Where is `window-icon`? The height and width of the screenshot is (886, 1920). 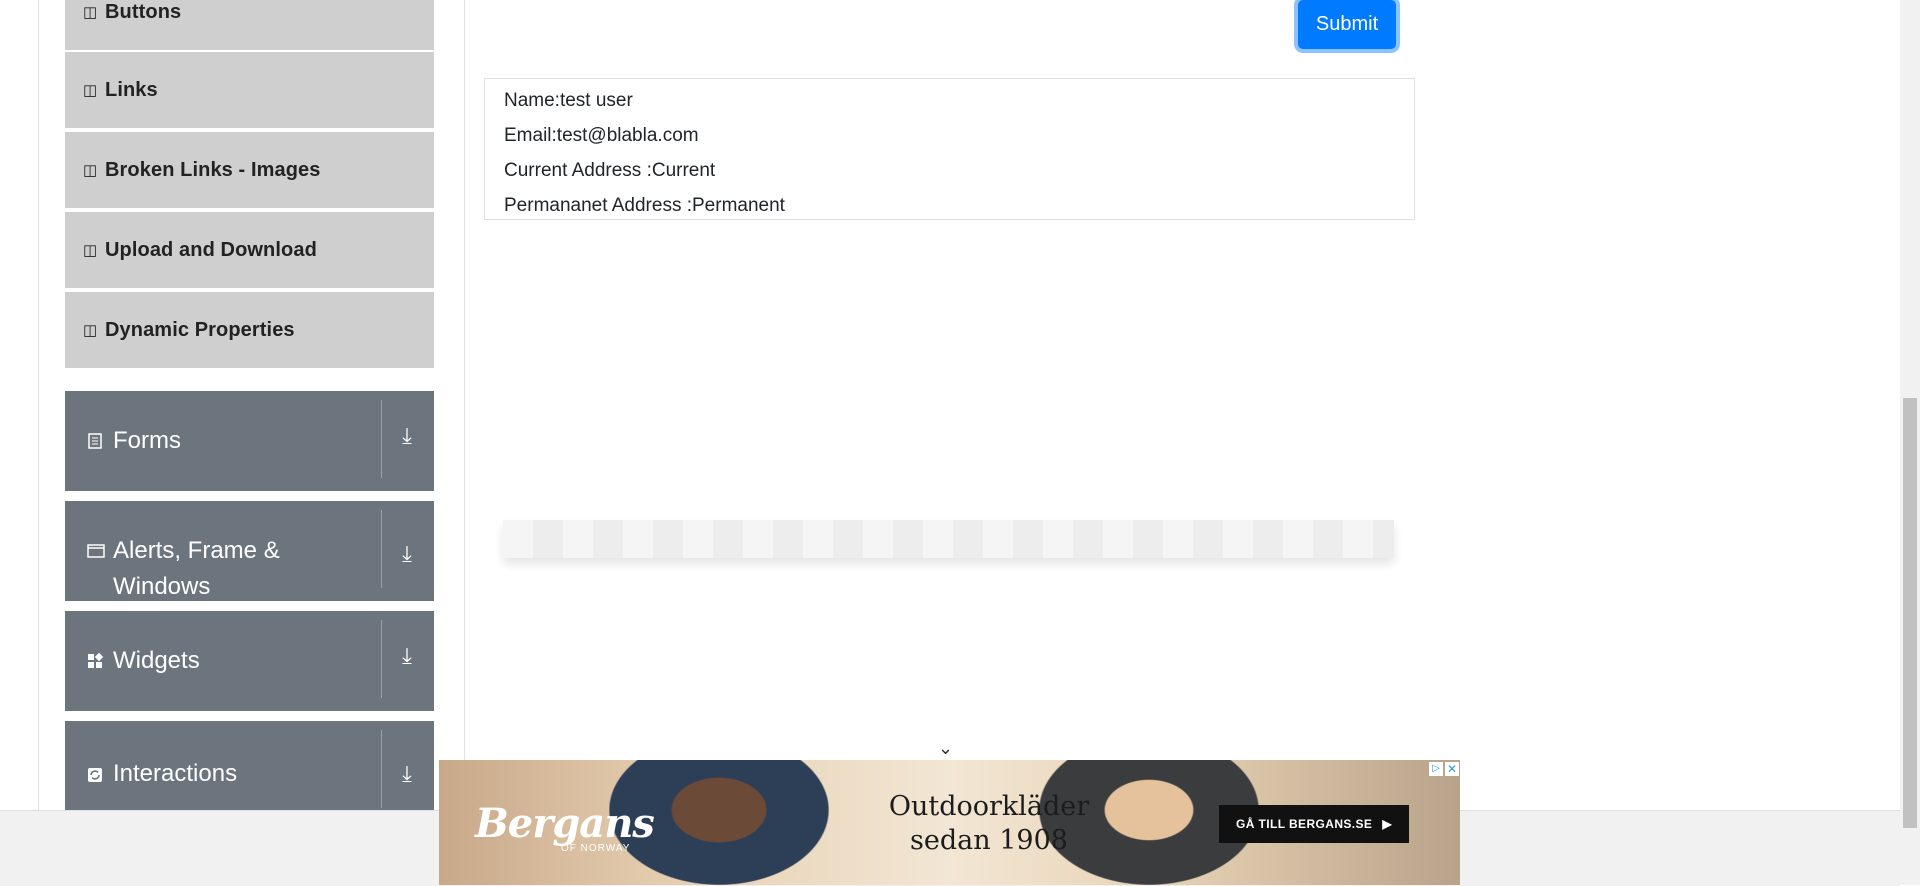 window-icon is located at coordinates (96, 551).